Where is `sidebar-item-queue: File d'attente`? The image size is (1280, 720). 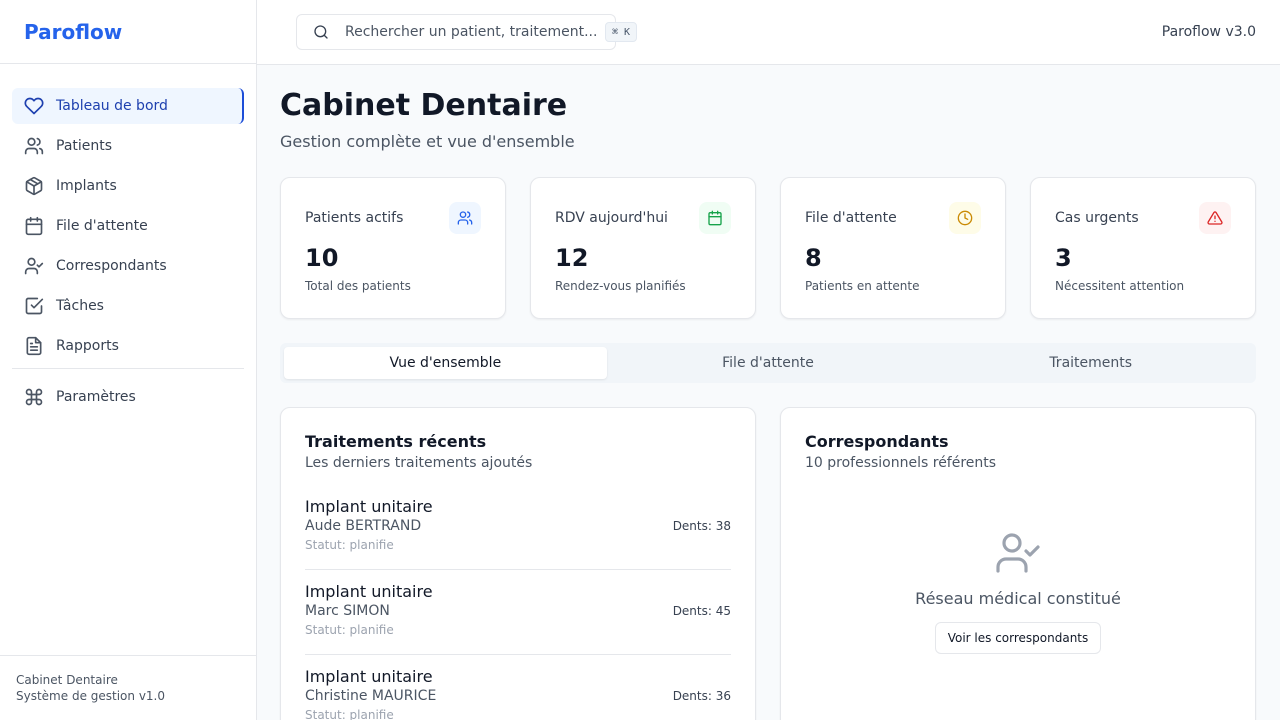 sidebar-item-queue: File d'attente is located at coordinates (128, 226).